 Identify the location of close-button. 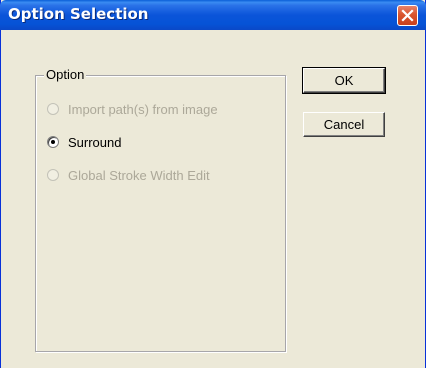
(407, 15).